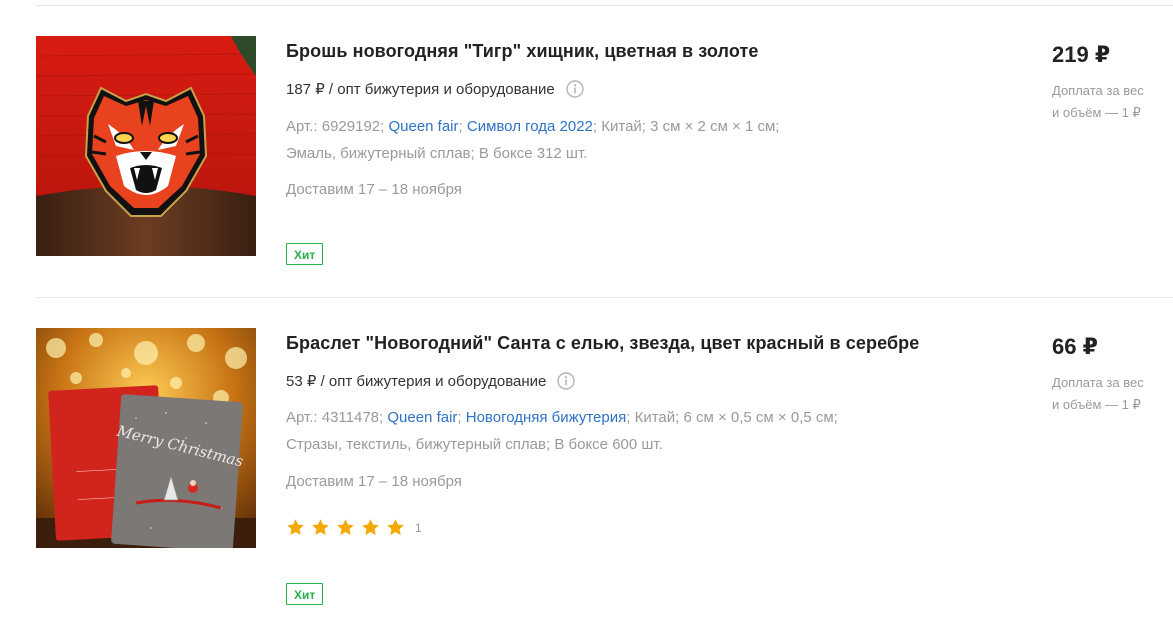 The image size is (1173, 626). What do you see at coordinates (416, 381) in the screenshot?
I see `wholesale-price-text: 53 ₽ / опт бижутерия и оборудование` at bounding box center [416, 381].